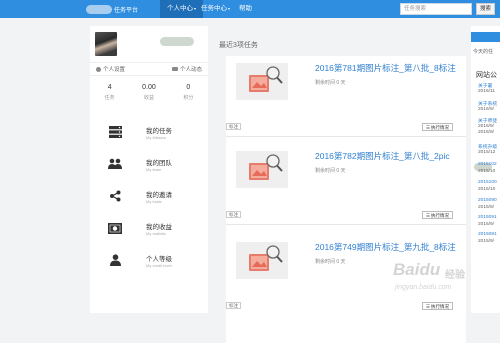 This screenshot has height=343, width=500. Describe the element at coordinates (417, 269) in the screenshot. I see `watermark-logo: Baidu` at that location.